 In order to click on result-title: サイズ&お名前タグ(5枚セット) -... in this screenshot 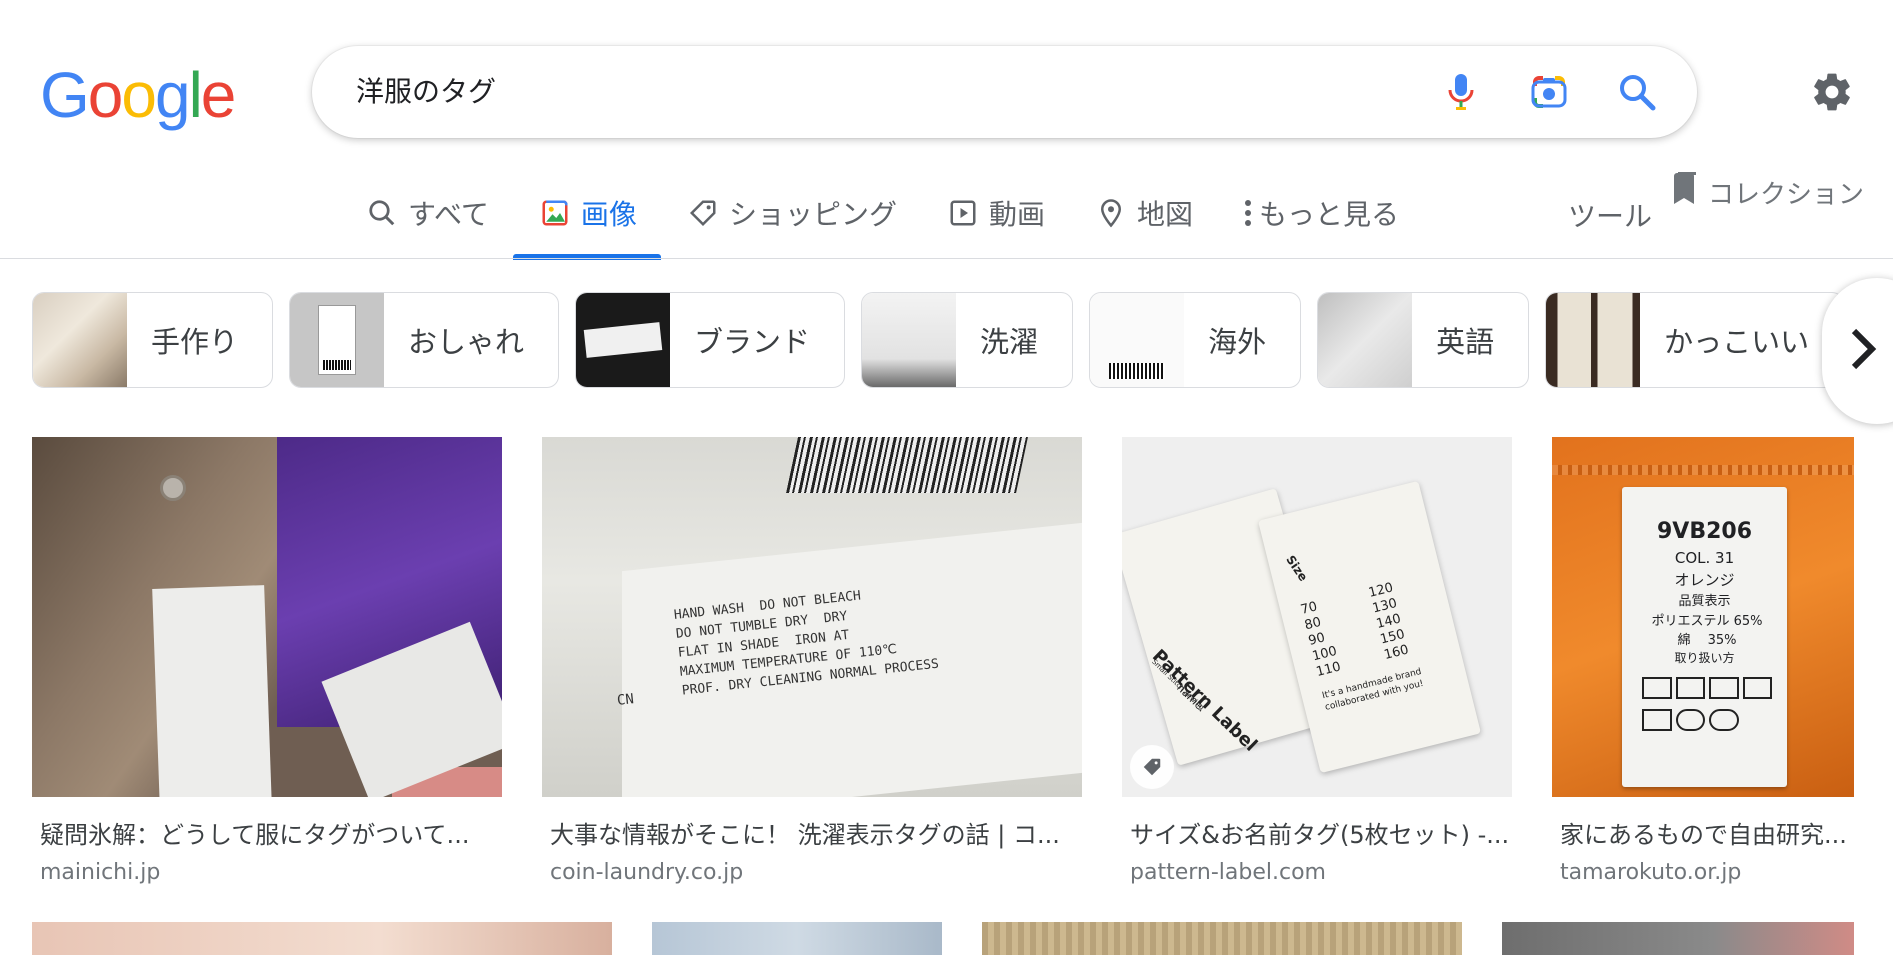, I will do `click(1317, 832)`.